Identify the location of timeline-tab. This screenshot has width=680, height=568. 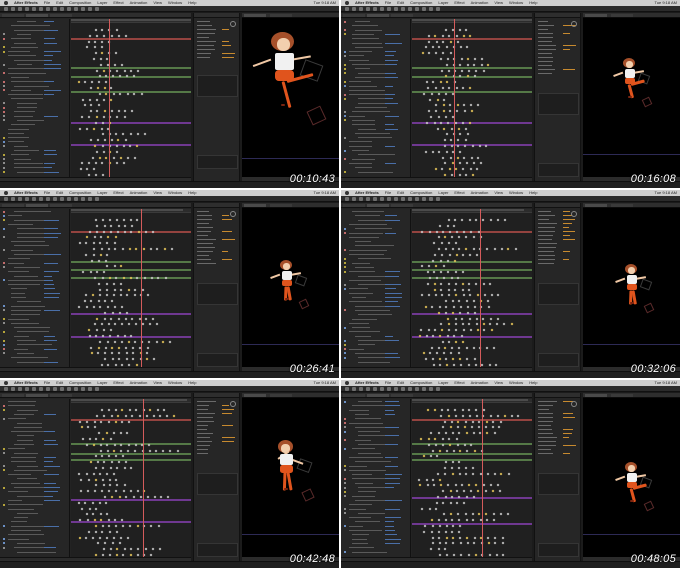
(378, 395).